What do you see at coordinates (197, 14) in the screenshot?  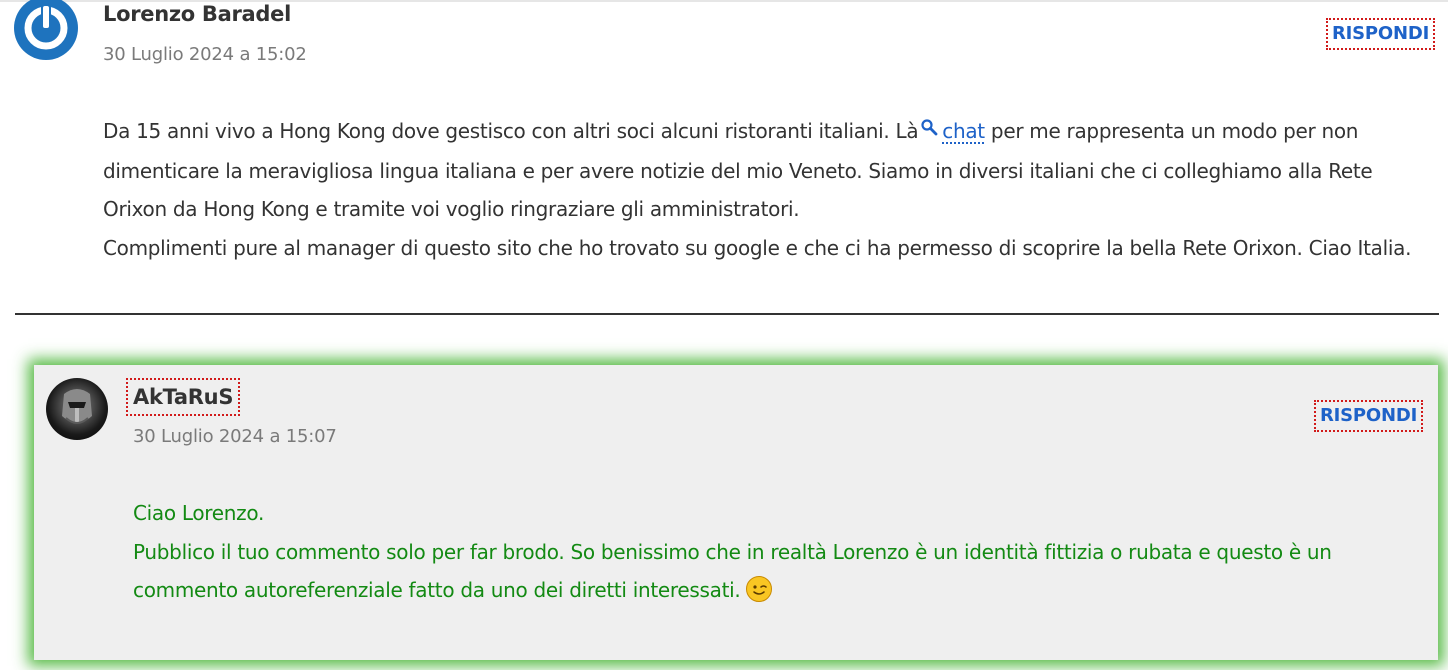 I see `comment-author: Lorenzo Baradel` at bounding box center [197, 14].